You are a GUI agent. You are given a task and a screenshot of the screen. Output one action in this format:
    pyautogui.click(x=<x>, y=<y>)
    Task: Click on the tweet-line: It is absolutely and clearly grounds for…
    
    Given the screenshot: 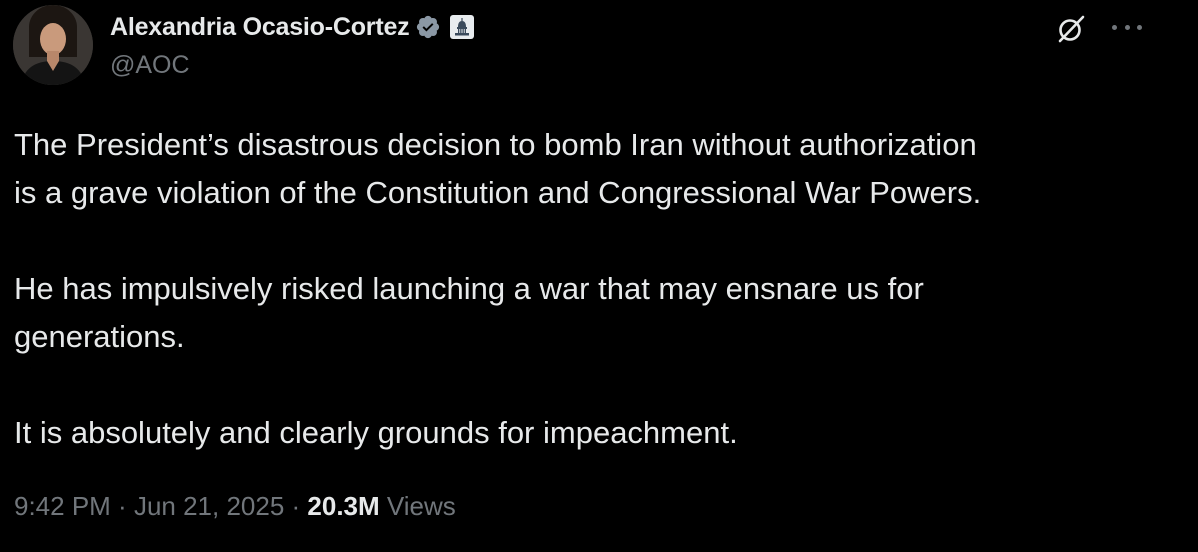 What is the action you would take?
    pyautogui.click(x=376, y=432)
    